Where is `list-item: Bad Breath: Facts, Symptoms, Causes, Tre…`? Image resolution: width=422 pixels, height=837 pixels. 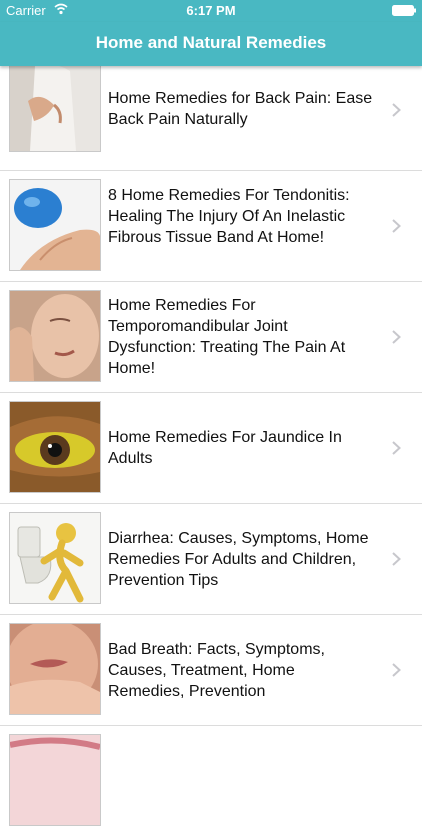 list-item: Bad Breath: Facts, Symptoms, Causes, Tre… is located at coordinates (211, 670).